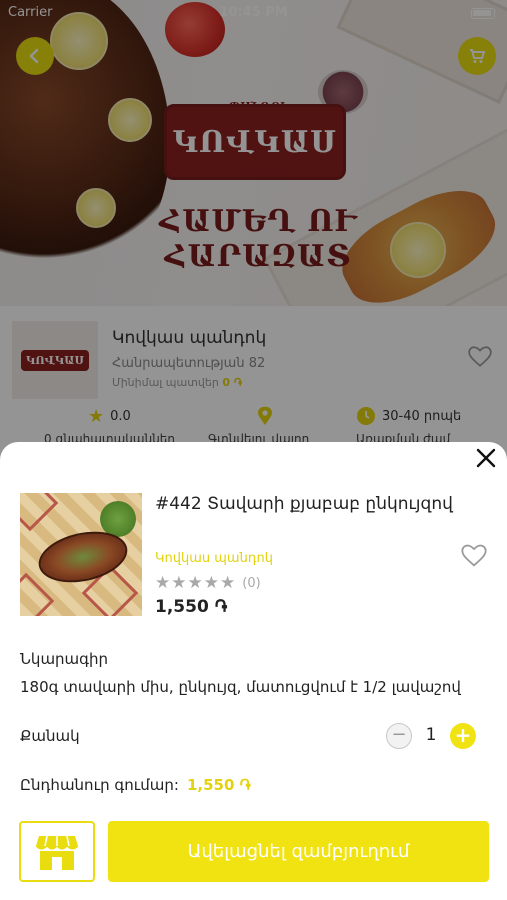 The image size is (507, 900). Describe the element at coordinates (251, 583) in the screenshot. I see `rating-count: (0)` at that location.